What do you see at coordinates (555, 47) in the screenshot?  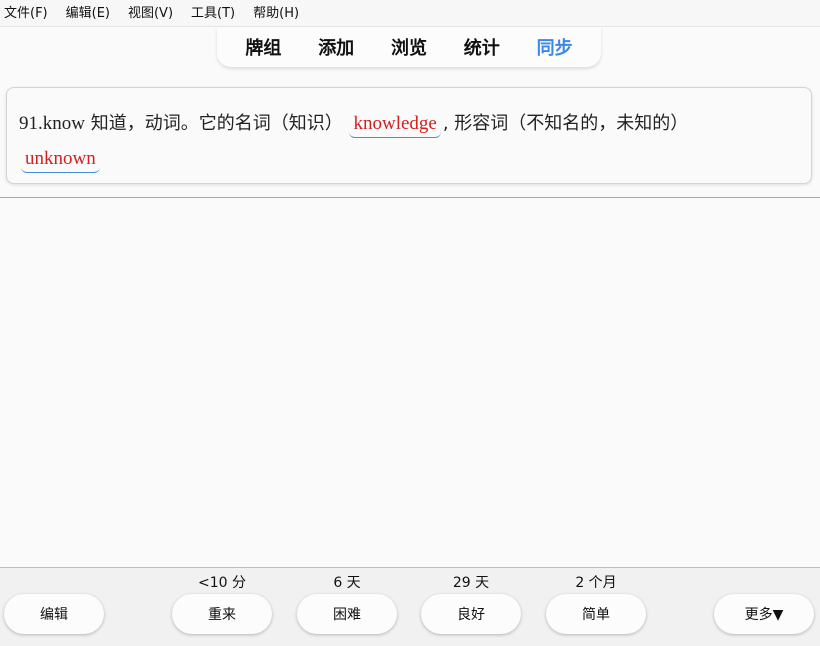 I see `sync-button: 同步` at bounding box center [555, 47].